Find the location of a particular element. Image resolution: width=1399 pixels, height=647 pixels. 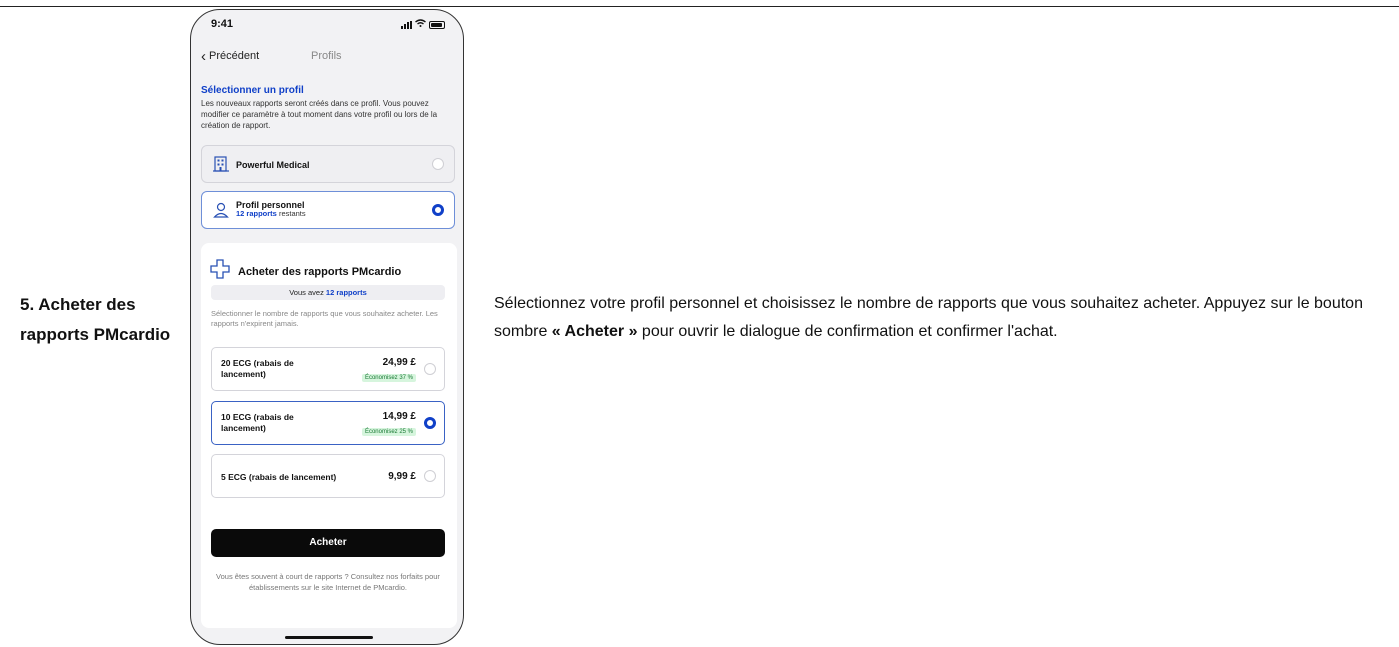

offer-price: 14,99 £ is located at coordinates (399, 416).